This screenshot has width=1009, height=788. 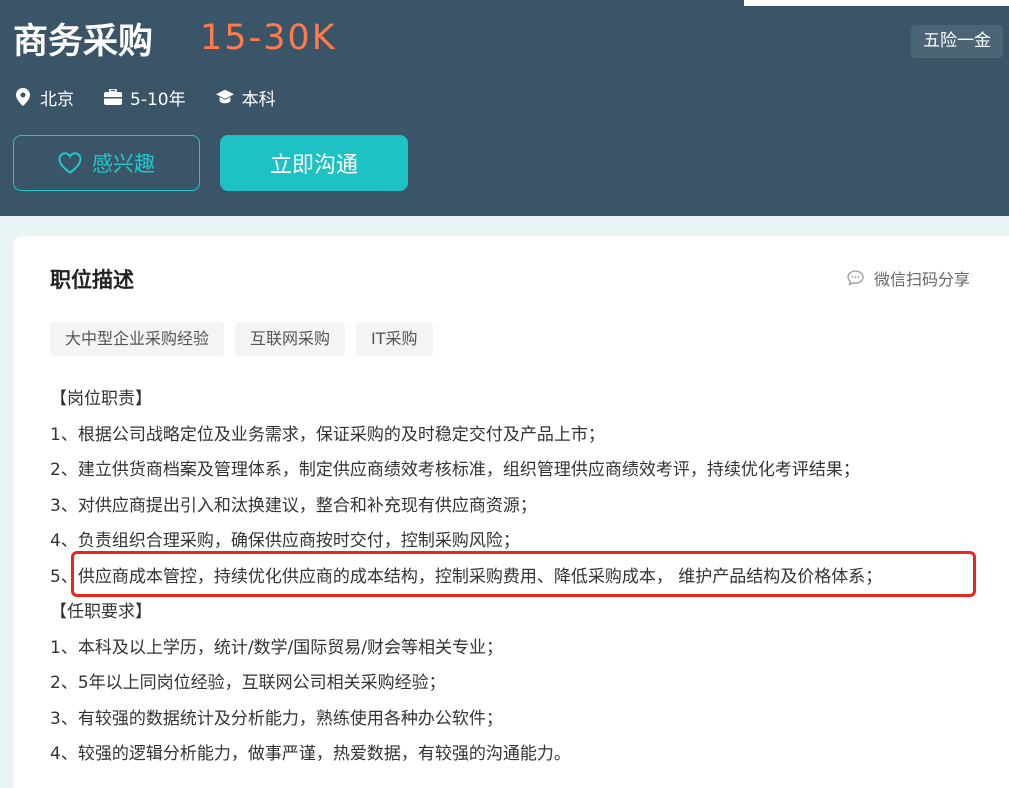 What do you see at coordinates (248, 683) in the screenshot?
I see `description-line: 2、5年以上同岗位经验，互联网公司相关采购经验；` at bounding box center [248, 683].